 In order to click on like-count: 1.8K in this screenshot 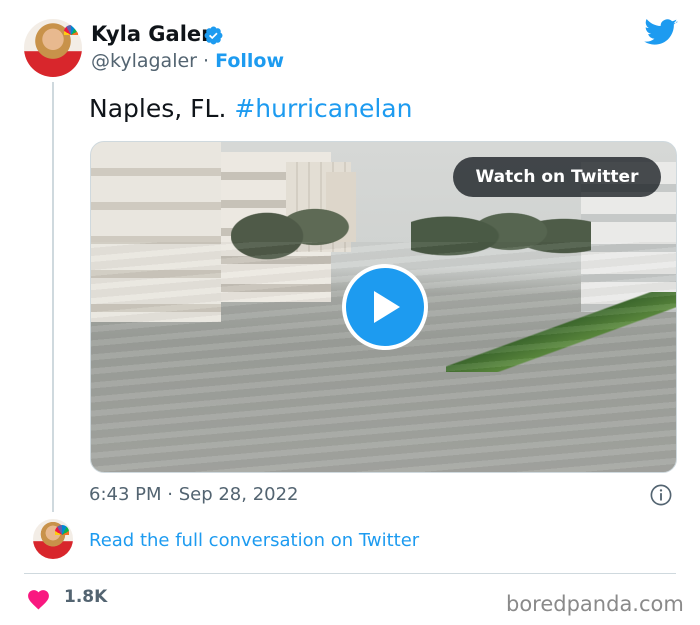, I will do `click(85, 597)`.